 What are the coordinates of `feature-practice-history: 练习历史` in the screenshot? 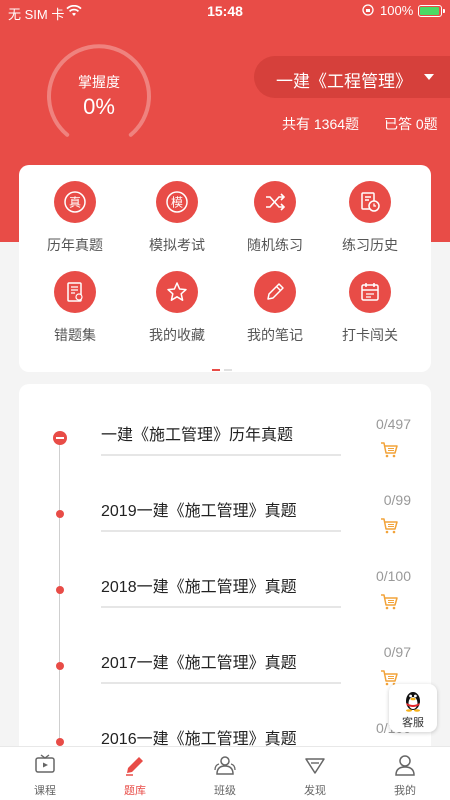 It's located at (370, 221).